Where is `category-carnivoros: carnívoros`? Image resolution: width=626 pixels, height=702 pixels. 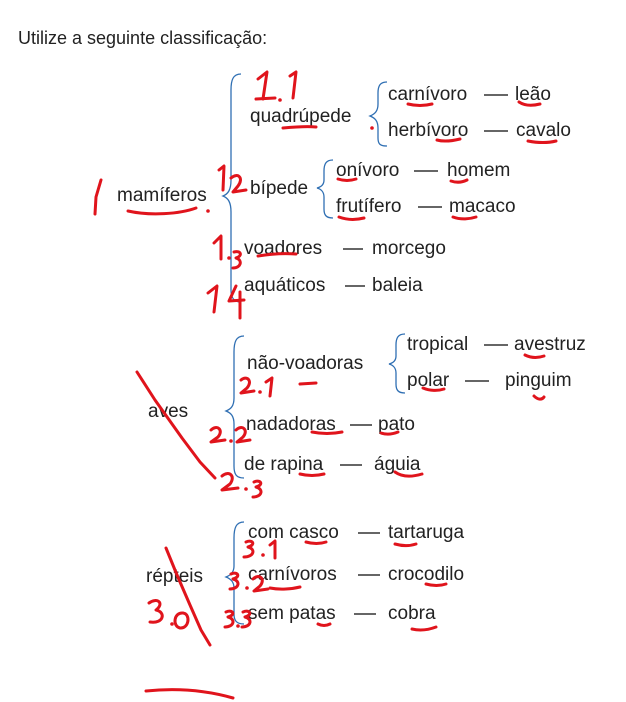 category-carnivoros: carnívoros is located at coordinates (292, 574).